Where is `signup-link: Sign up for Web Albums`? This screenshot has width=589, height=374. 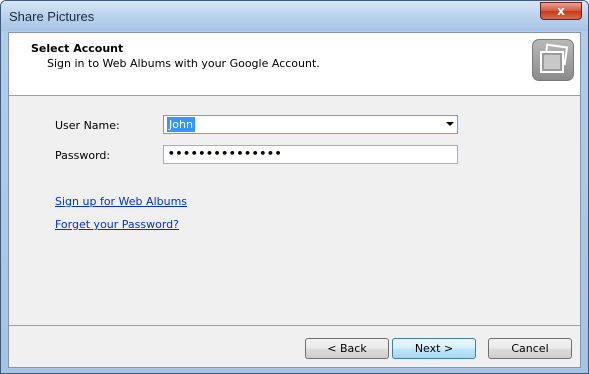 signup-link: Sign up for Web Albums is located at coordinates (121, 201).